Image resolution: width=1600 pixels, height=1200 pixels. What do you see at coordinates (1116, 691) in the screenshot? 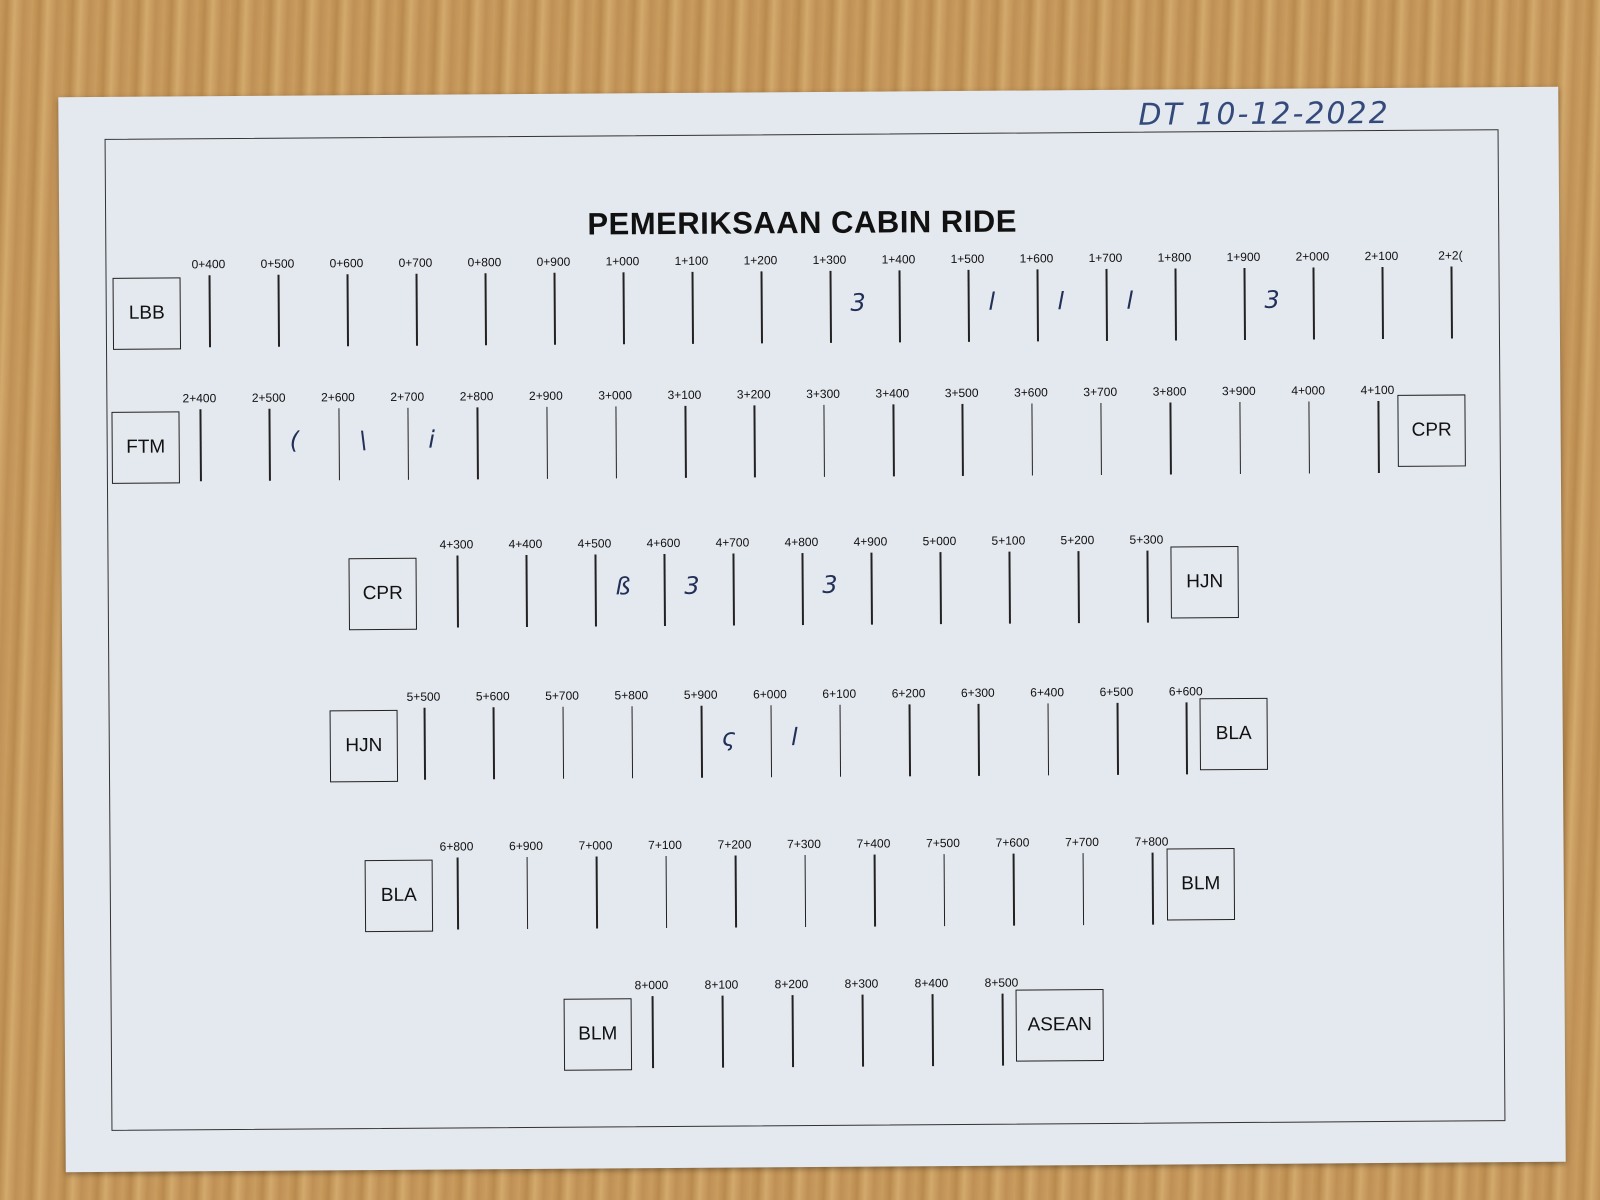
I see `km-label: 6+500` at bounding box center [1116, 691].